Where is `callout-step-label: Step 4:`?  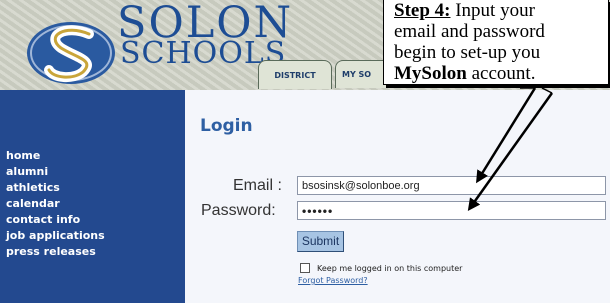
callout-step-label: Step 4: is located at coordinates (422, 10).